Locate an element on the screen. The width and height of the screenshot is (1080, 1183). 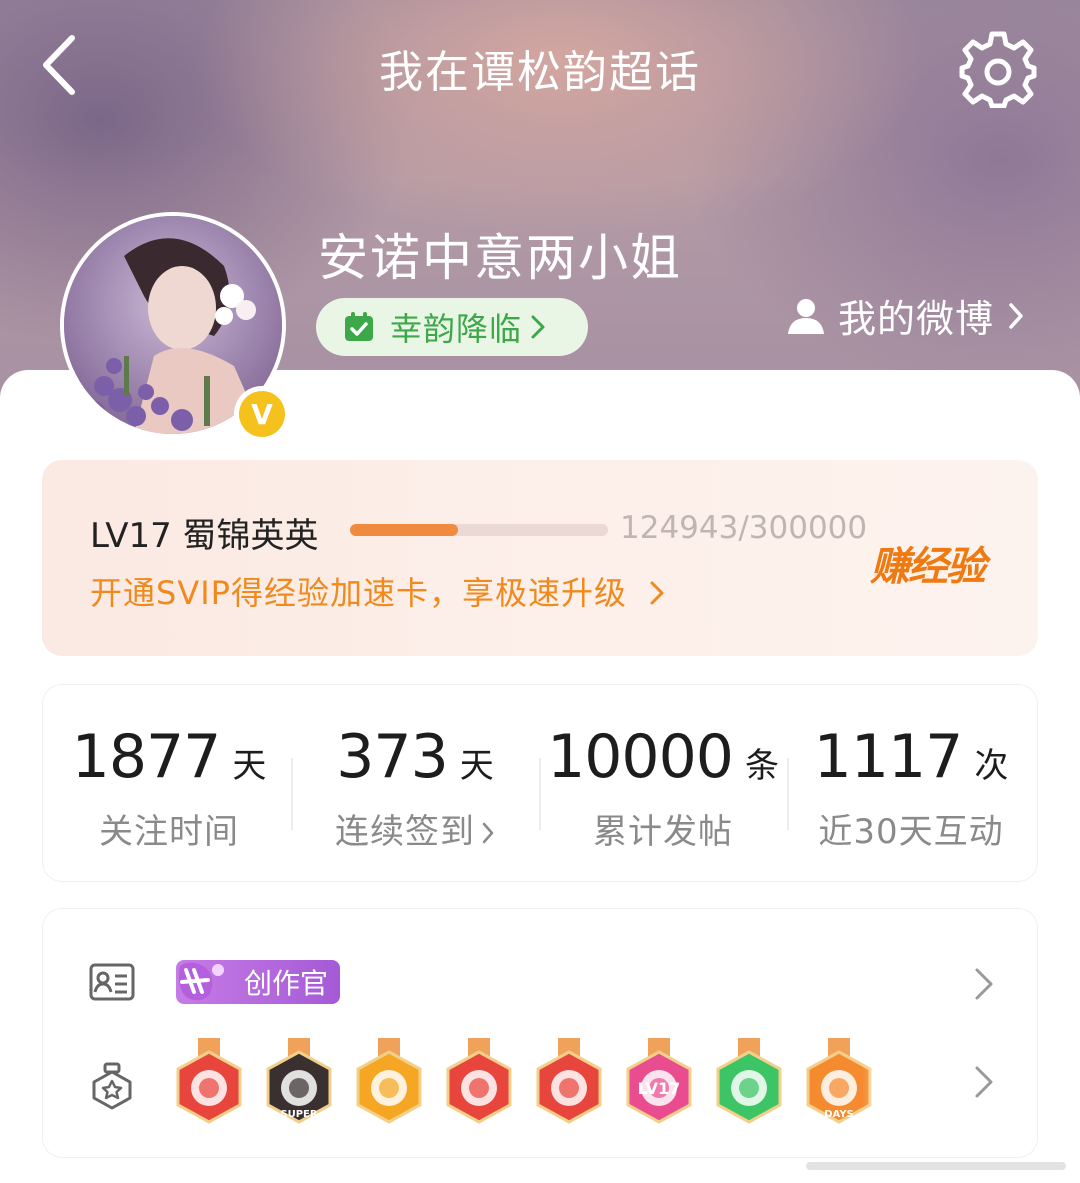
page-title: 我在谭松韵超话 is located at coordinates (540, 72).